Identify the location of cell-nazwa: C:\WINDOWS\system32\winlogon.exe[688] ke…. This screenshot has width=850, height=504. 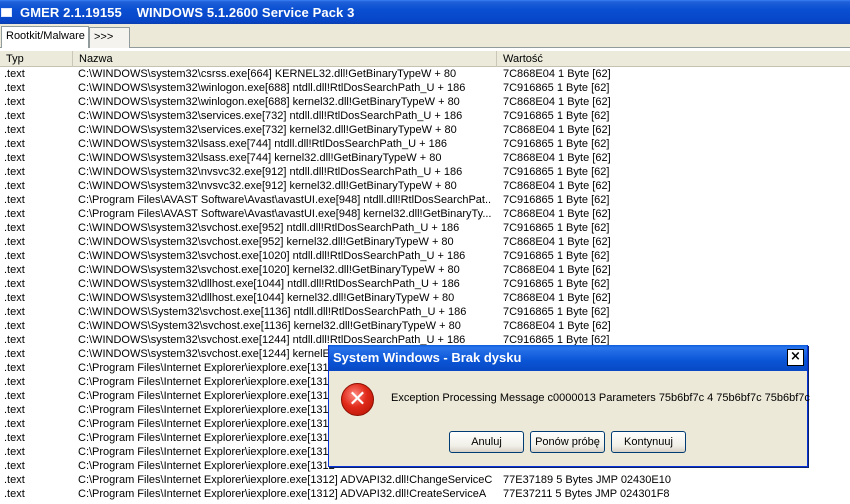
(269, 102).